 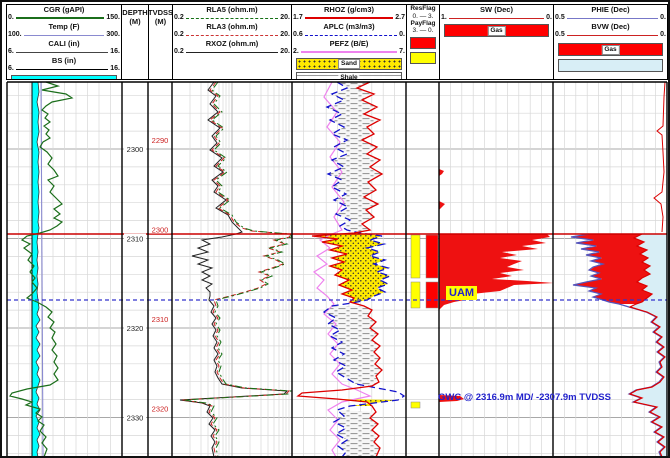 What do you see at coordinates (179, 51) in the screenshot?
I see `rxoz-min: 0.2` at bounding box center [179, 51].